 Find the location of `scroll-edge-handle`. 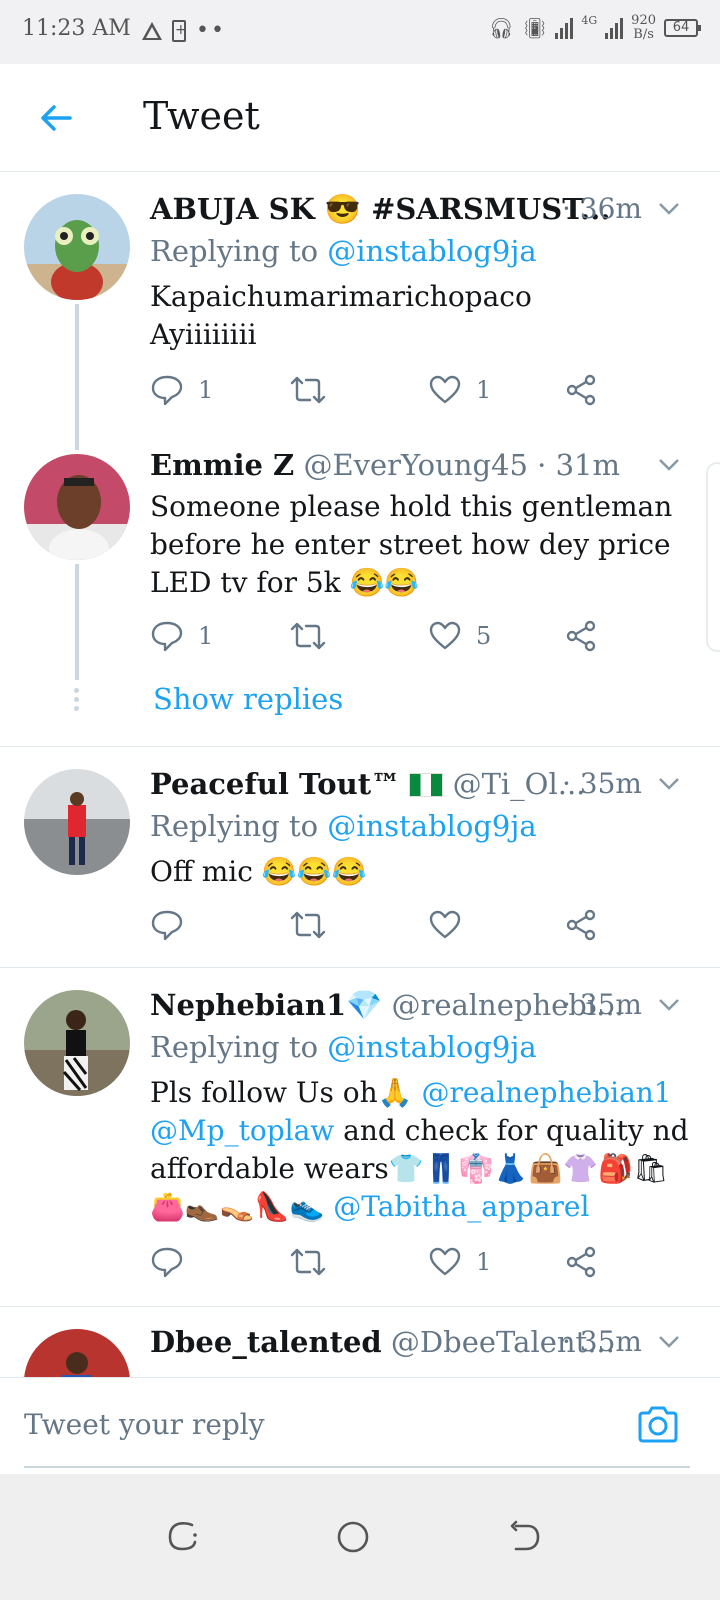

scroll-edge-handle is located at coordinates (713, 557).